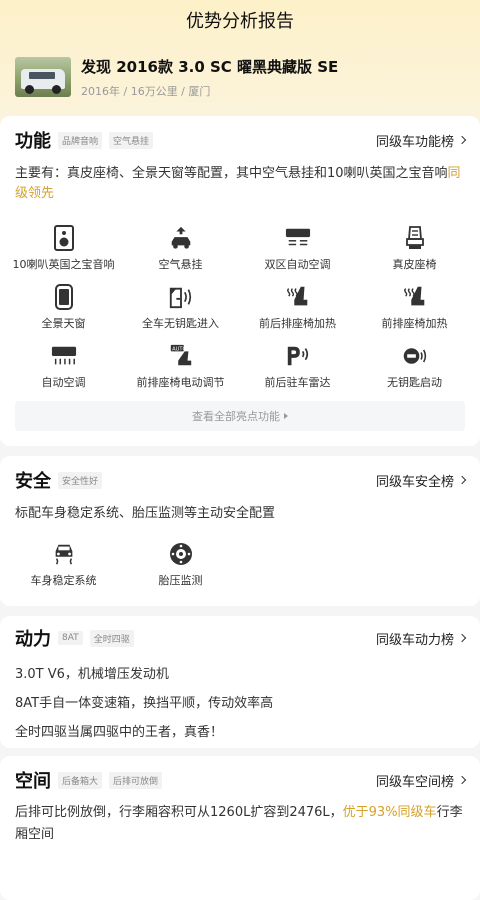 This screenshot has width=480, height=900. Describe the element at coordinates (414, 482) in the screenshot. I see `safety-rank-label: 同级车安全榜` at that location.